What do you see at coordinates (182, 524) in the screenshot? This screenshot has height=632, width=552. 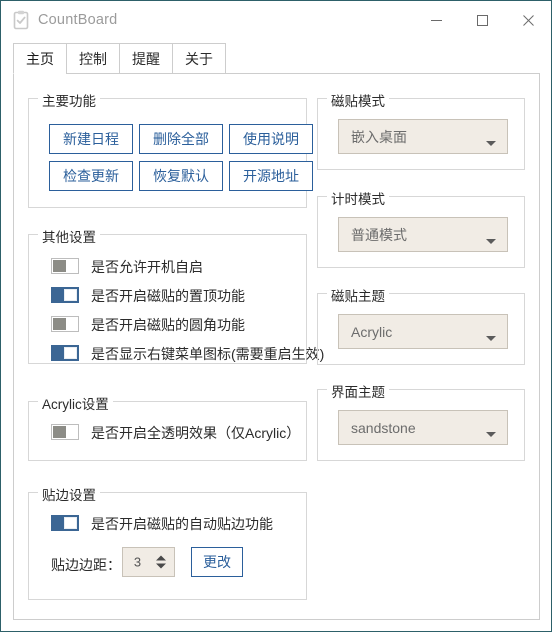 I see `toggle-auto-edge-snap-label: 是否开启磁贴的自动贴边功能` at bounding box center [182, 524].